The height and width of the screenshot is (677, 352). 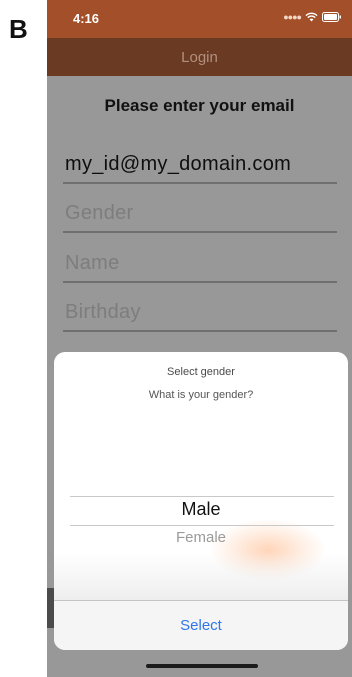 What do you see at coordinates (202, 666) in the screenshot?
I see `home-indicator` at bounding box center [202, 666].